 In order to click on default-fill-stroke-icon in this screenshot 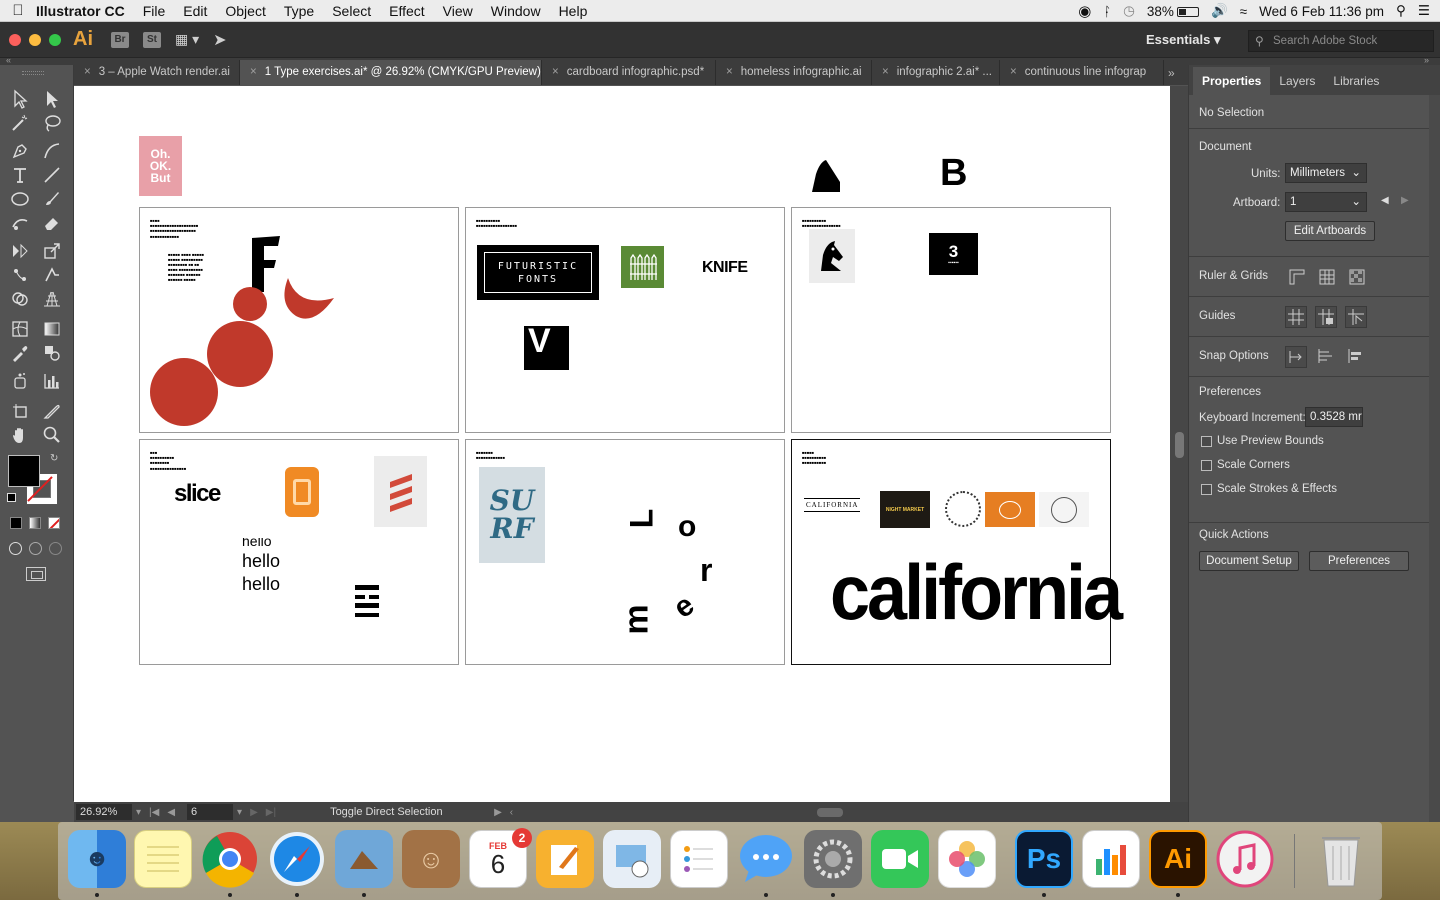, I will do `click(11, 497)`.